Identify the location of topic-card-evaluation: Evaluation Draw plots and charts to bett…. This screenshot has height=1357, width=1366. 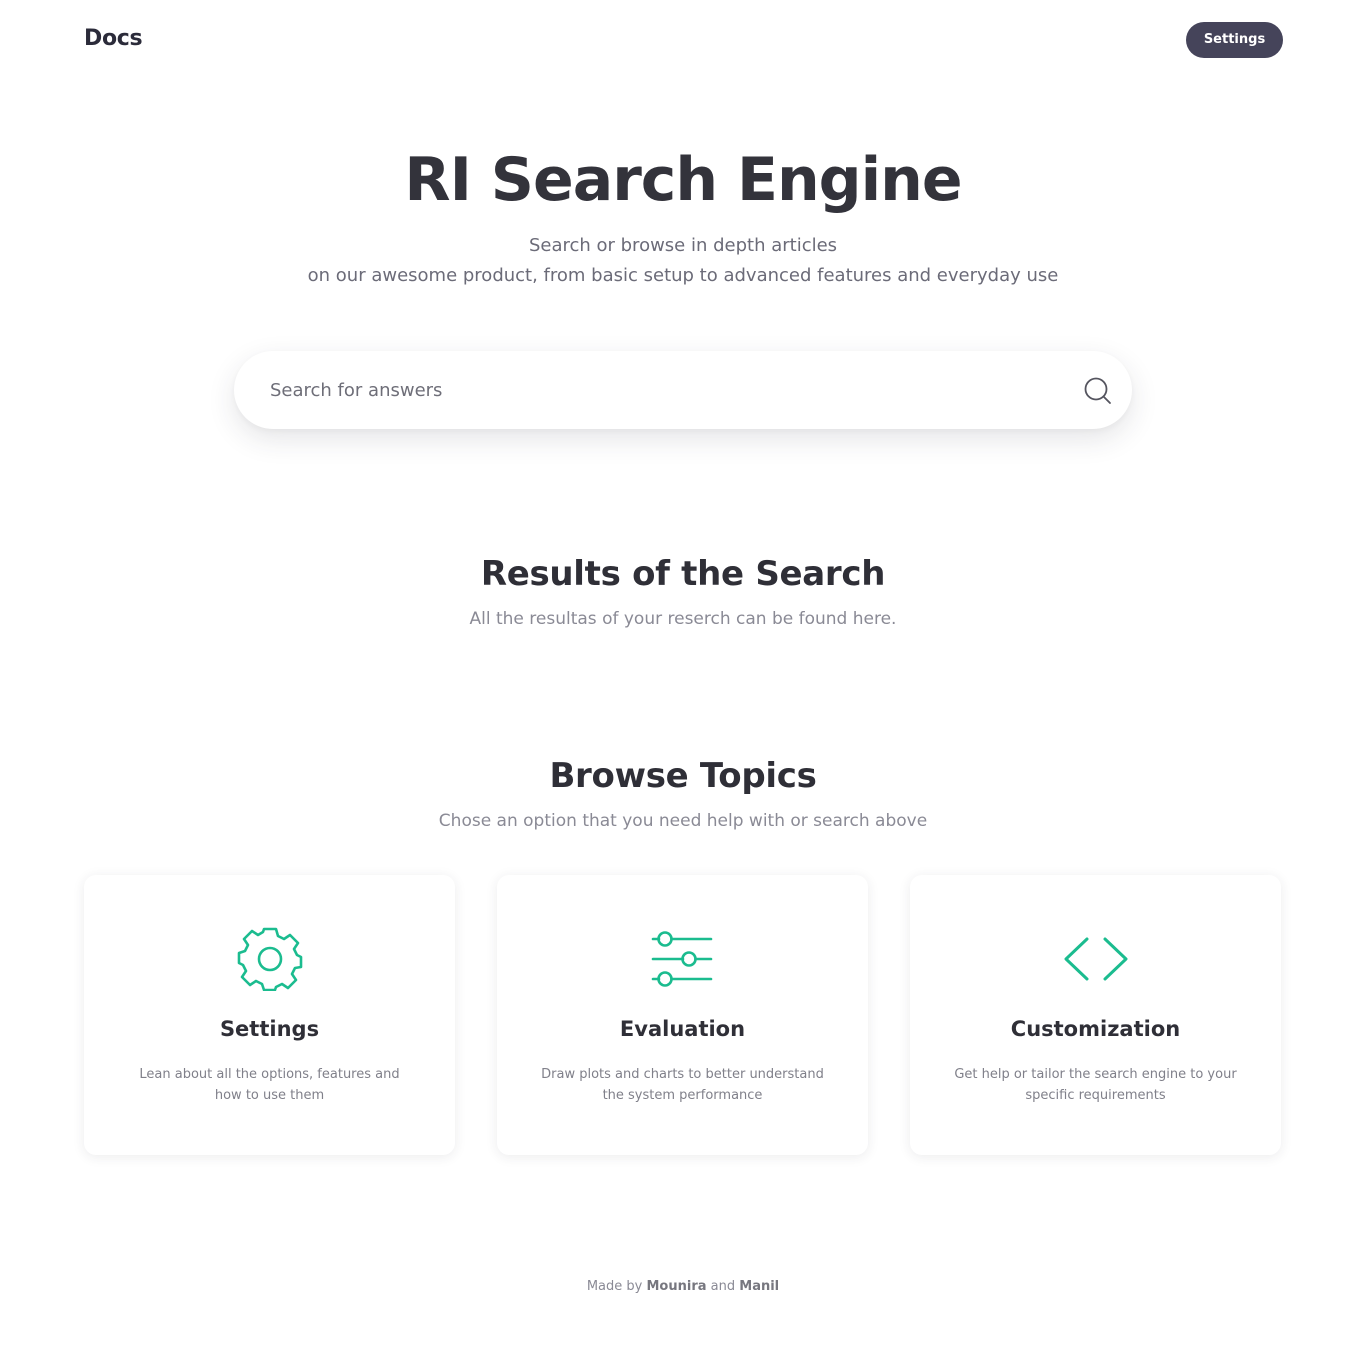
(682, 1015).